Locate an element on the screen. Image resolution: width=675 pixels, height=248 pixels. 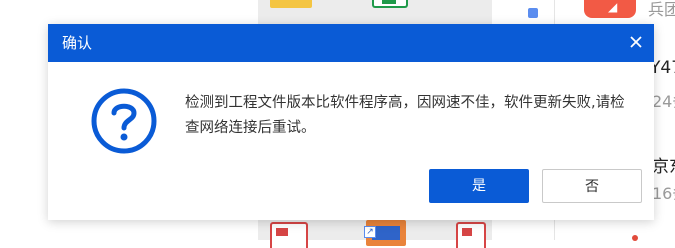
notification-dot is located at coordinates (635, 238).